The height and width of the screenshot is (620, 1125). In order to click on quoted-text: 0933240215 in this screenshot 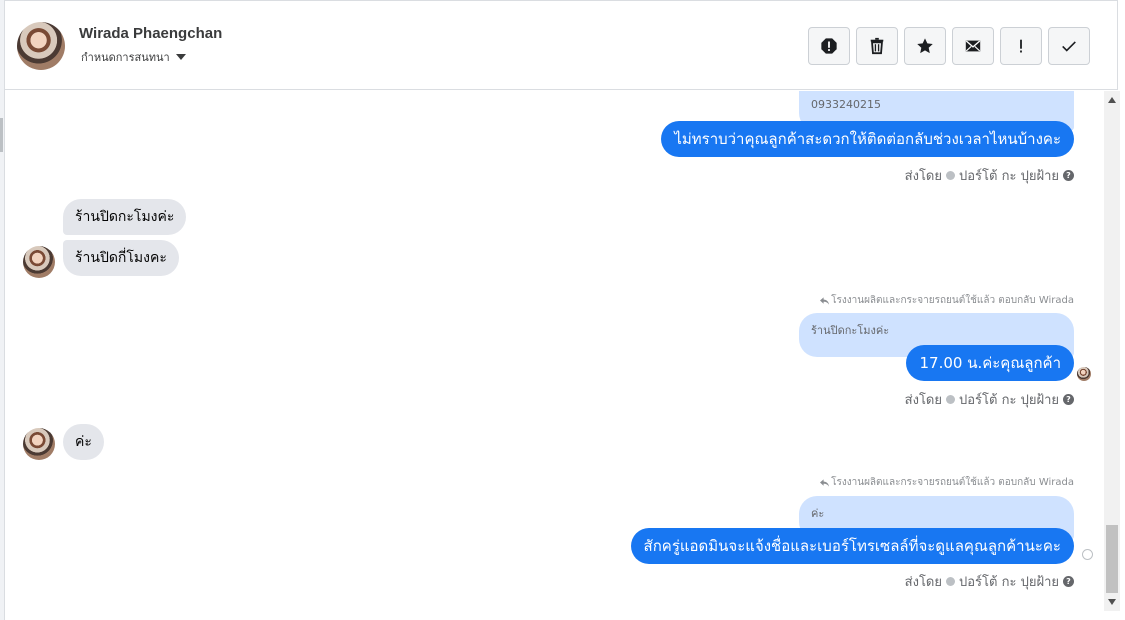, I will do `click(846, 104)`.